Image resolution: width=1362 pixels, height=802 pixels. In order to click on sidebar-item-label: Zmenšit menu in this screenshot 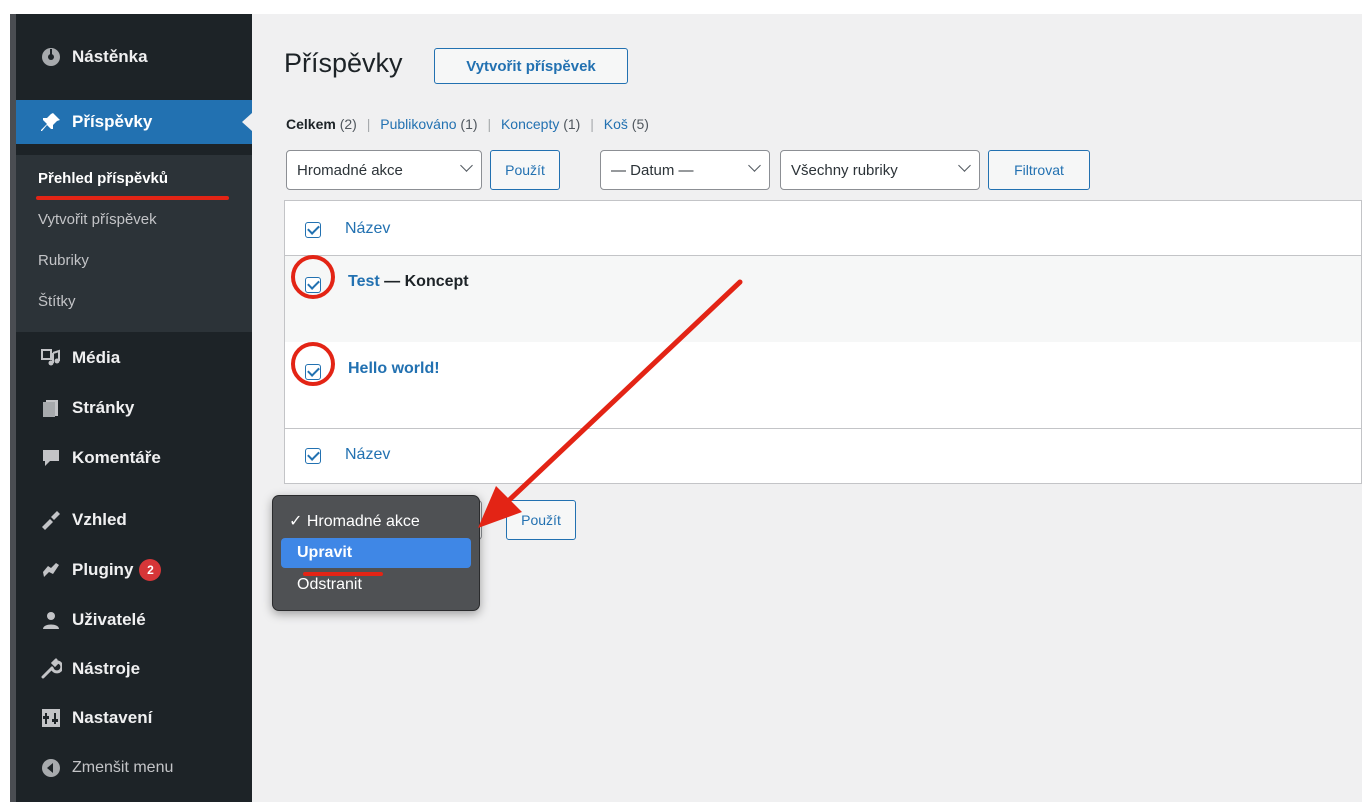, I will do `click(123, 767)`.